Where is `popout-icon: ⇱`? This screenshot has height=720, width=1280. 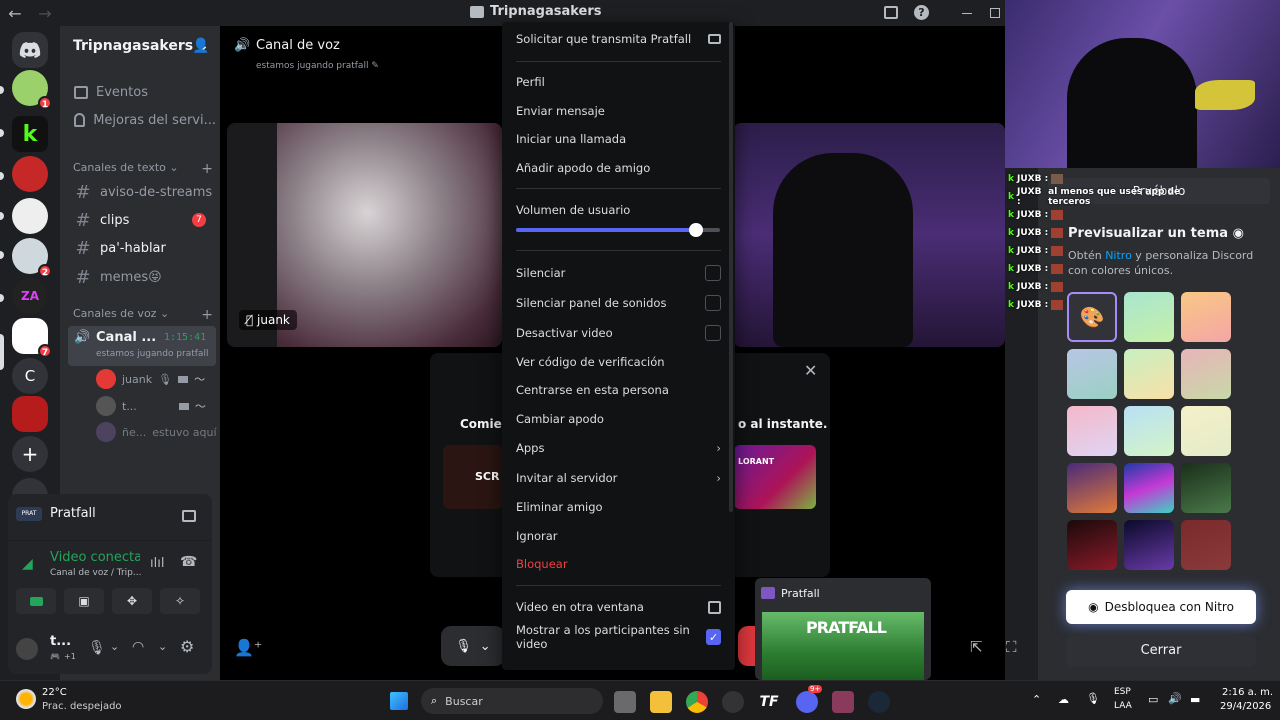 popout-icon: ⇱ is located at coordinates (976, 647).